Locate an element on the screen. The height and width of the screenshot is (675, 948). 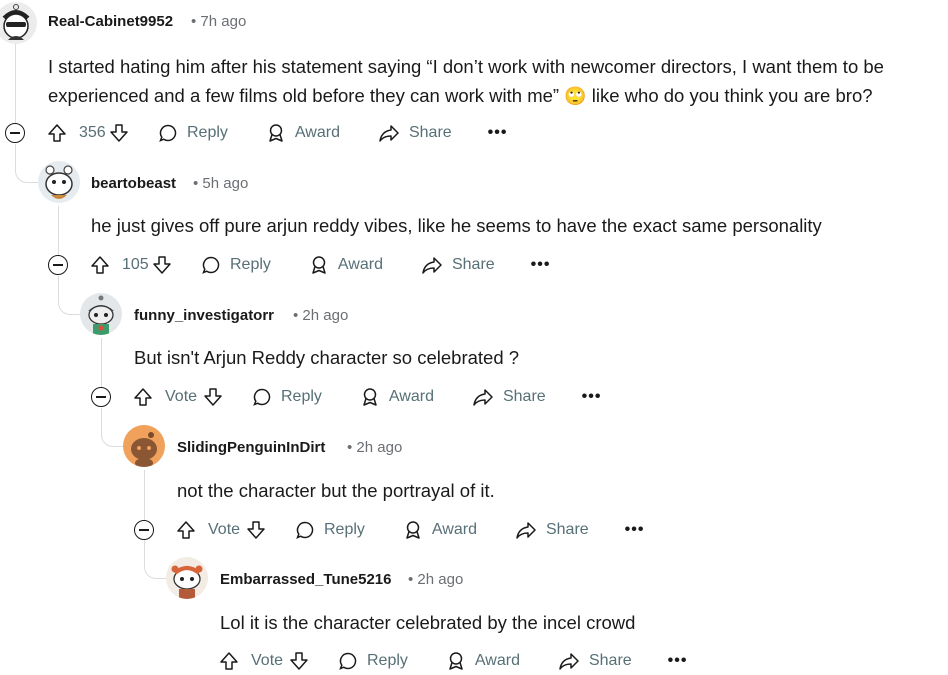
comment-username: SlidingPenguinInDirt is located at coordinates (251, 447).